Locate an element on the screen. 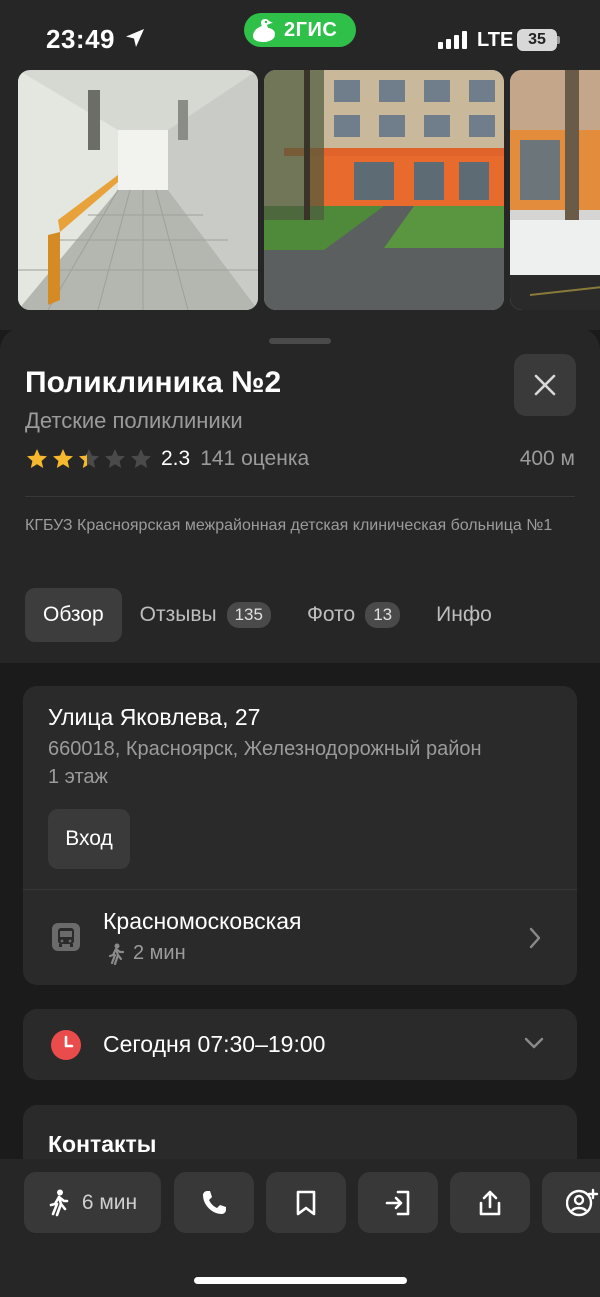 The image size is (600, 1297). battery-tip is located at coordinates (558, 40).